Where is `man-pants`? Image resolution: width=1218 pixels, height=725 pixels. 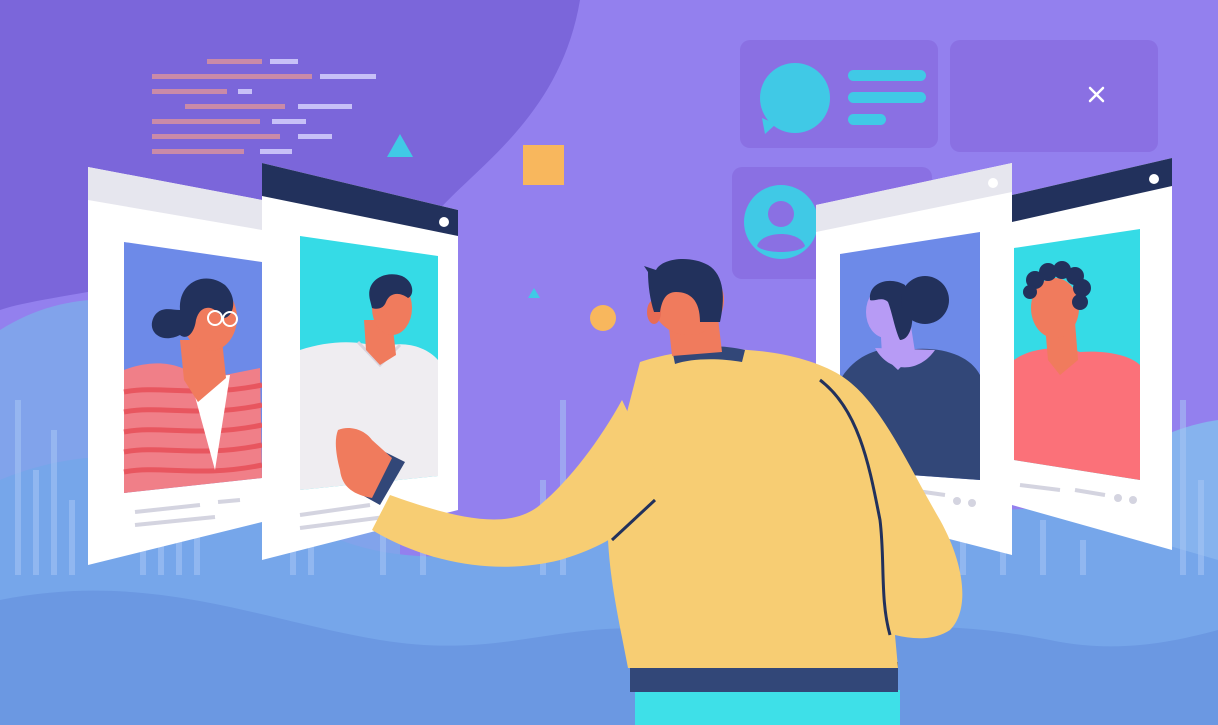 man-pants is located at coordinates (767, 707).